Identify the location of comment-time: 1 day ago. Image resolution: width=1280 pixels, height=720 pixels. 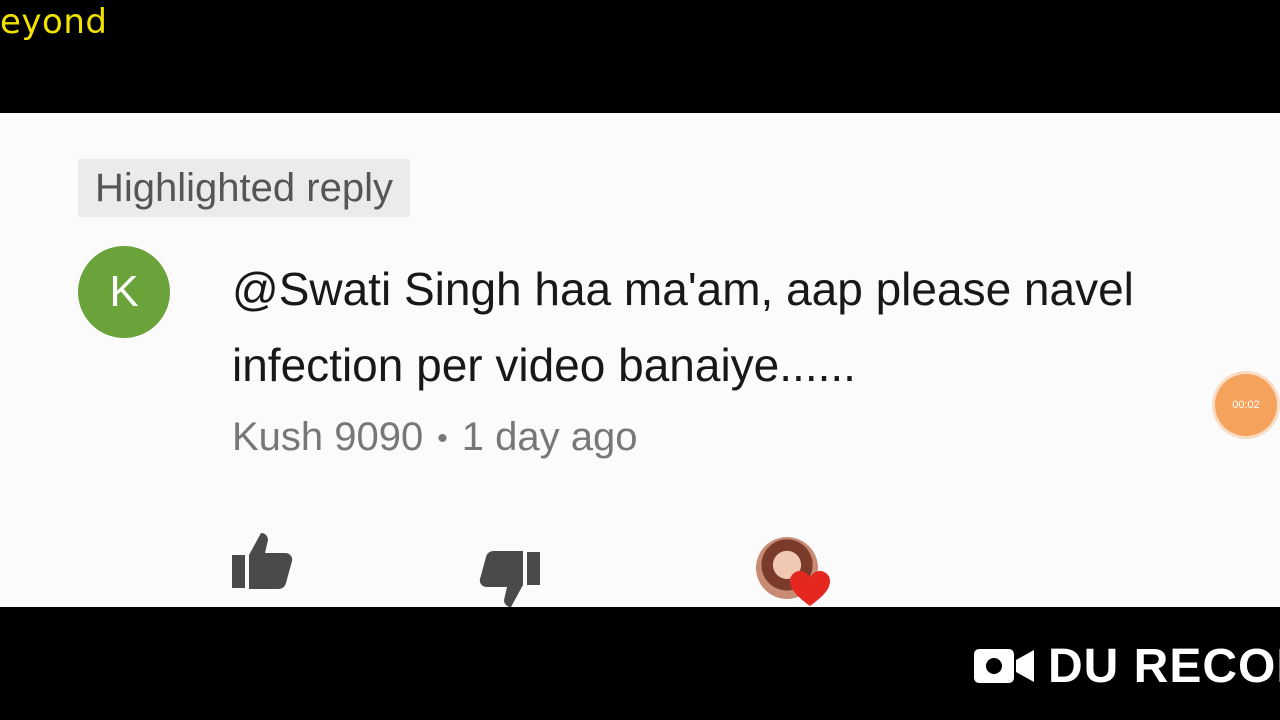
(549, 437).